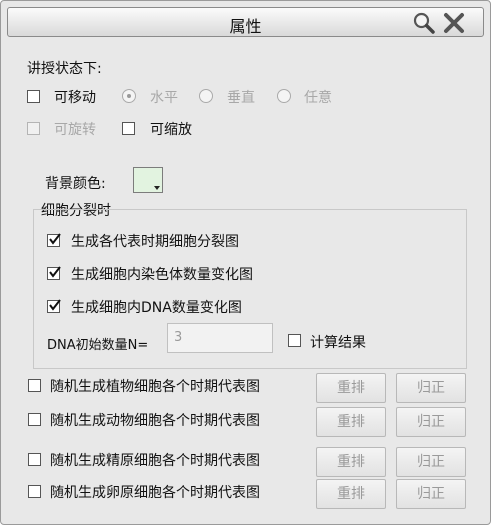  I want to click on dna-initial-input: 3, so click(220, 338).